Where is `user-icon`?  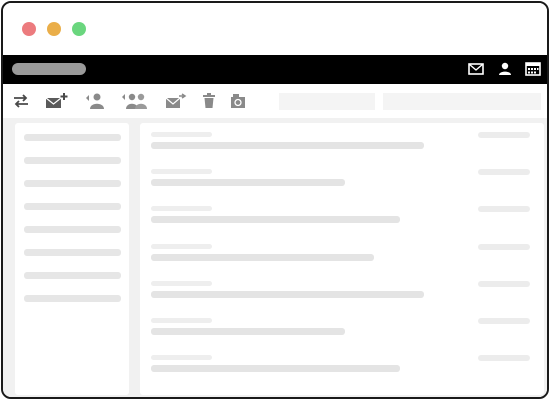
user-icon is located at coordinates (505, 69).